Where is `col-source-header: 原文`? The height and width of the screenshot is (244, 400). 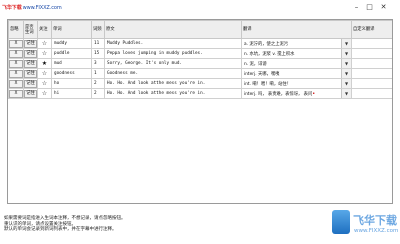 col-source-header: 原文 is located at coordinates (173, 29).